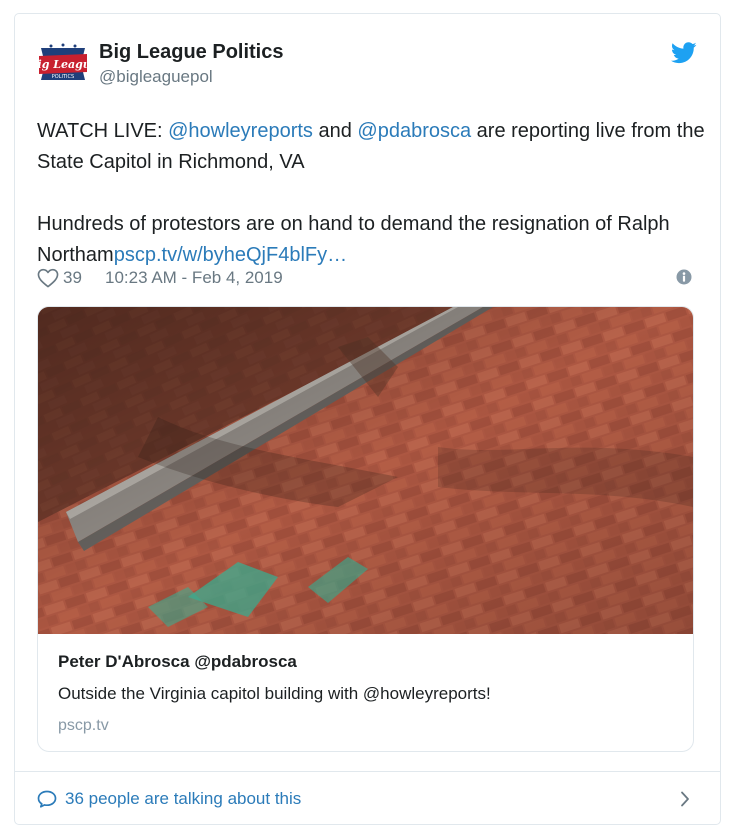  I want to click on tweet-text-middle: and, so click(335, 131).